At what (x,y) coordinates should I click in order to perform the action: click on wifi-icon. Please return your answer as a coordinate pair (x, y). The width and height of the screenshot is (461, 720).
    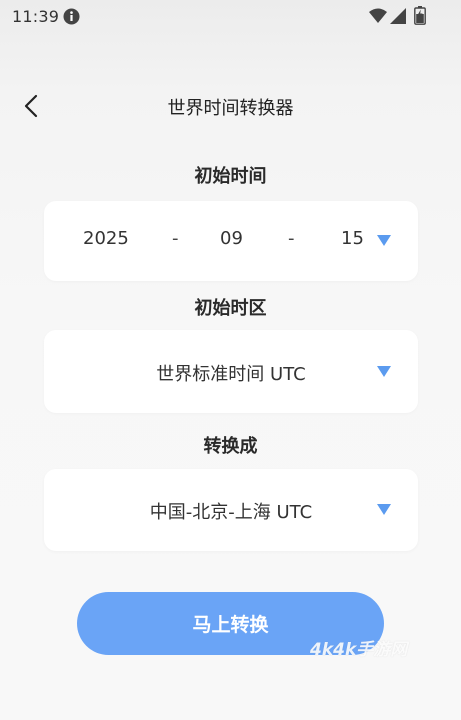
    Looking at the image, I should click on (378, 16).